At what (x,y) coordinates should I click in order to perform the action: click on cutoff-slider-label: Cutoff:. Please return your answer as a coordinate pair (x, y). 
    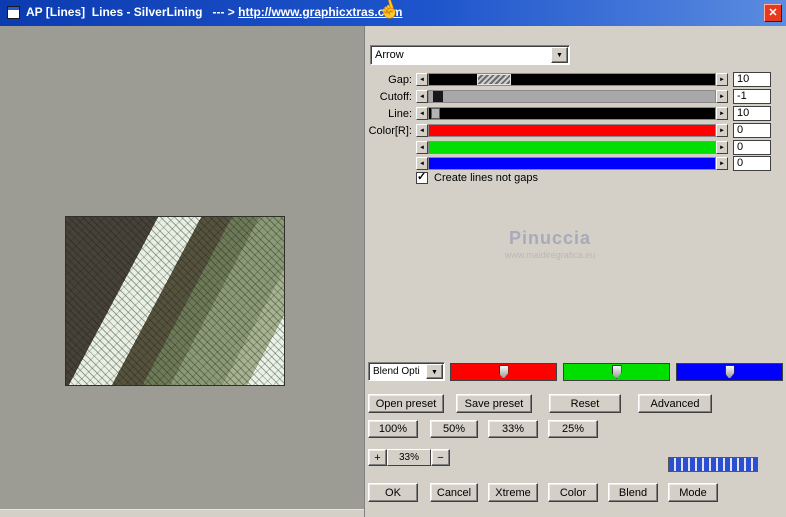
    Looking at the image, I should click on (395, 97).